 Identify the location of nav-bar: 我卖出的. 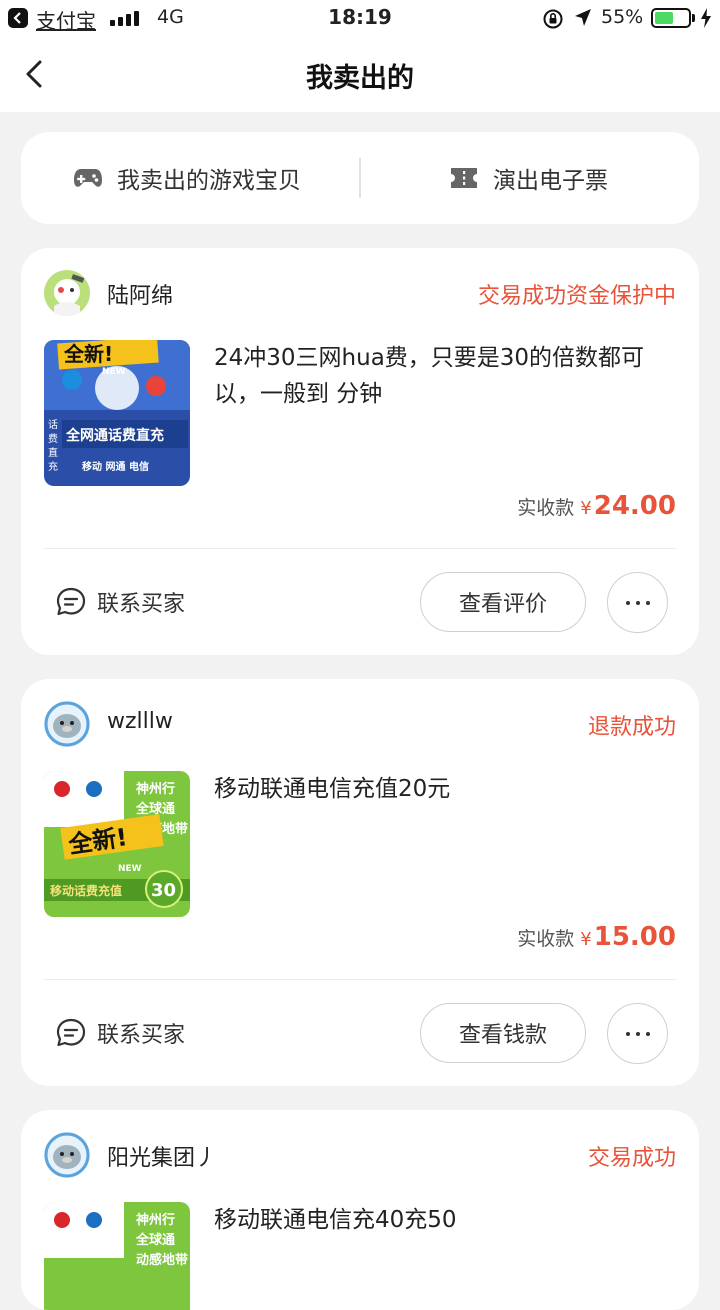
(360, 74).